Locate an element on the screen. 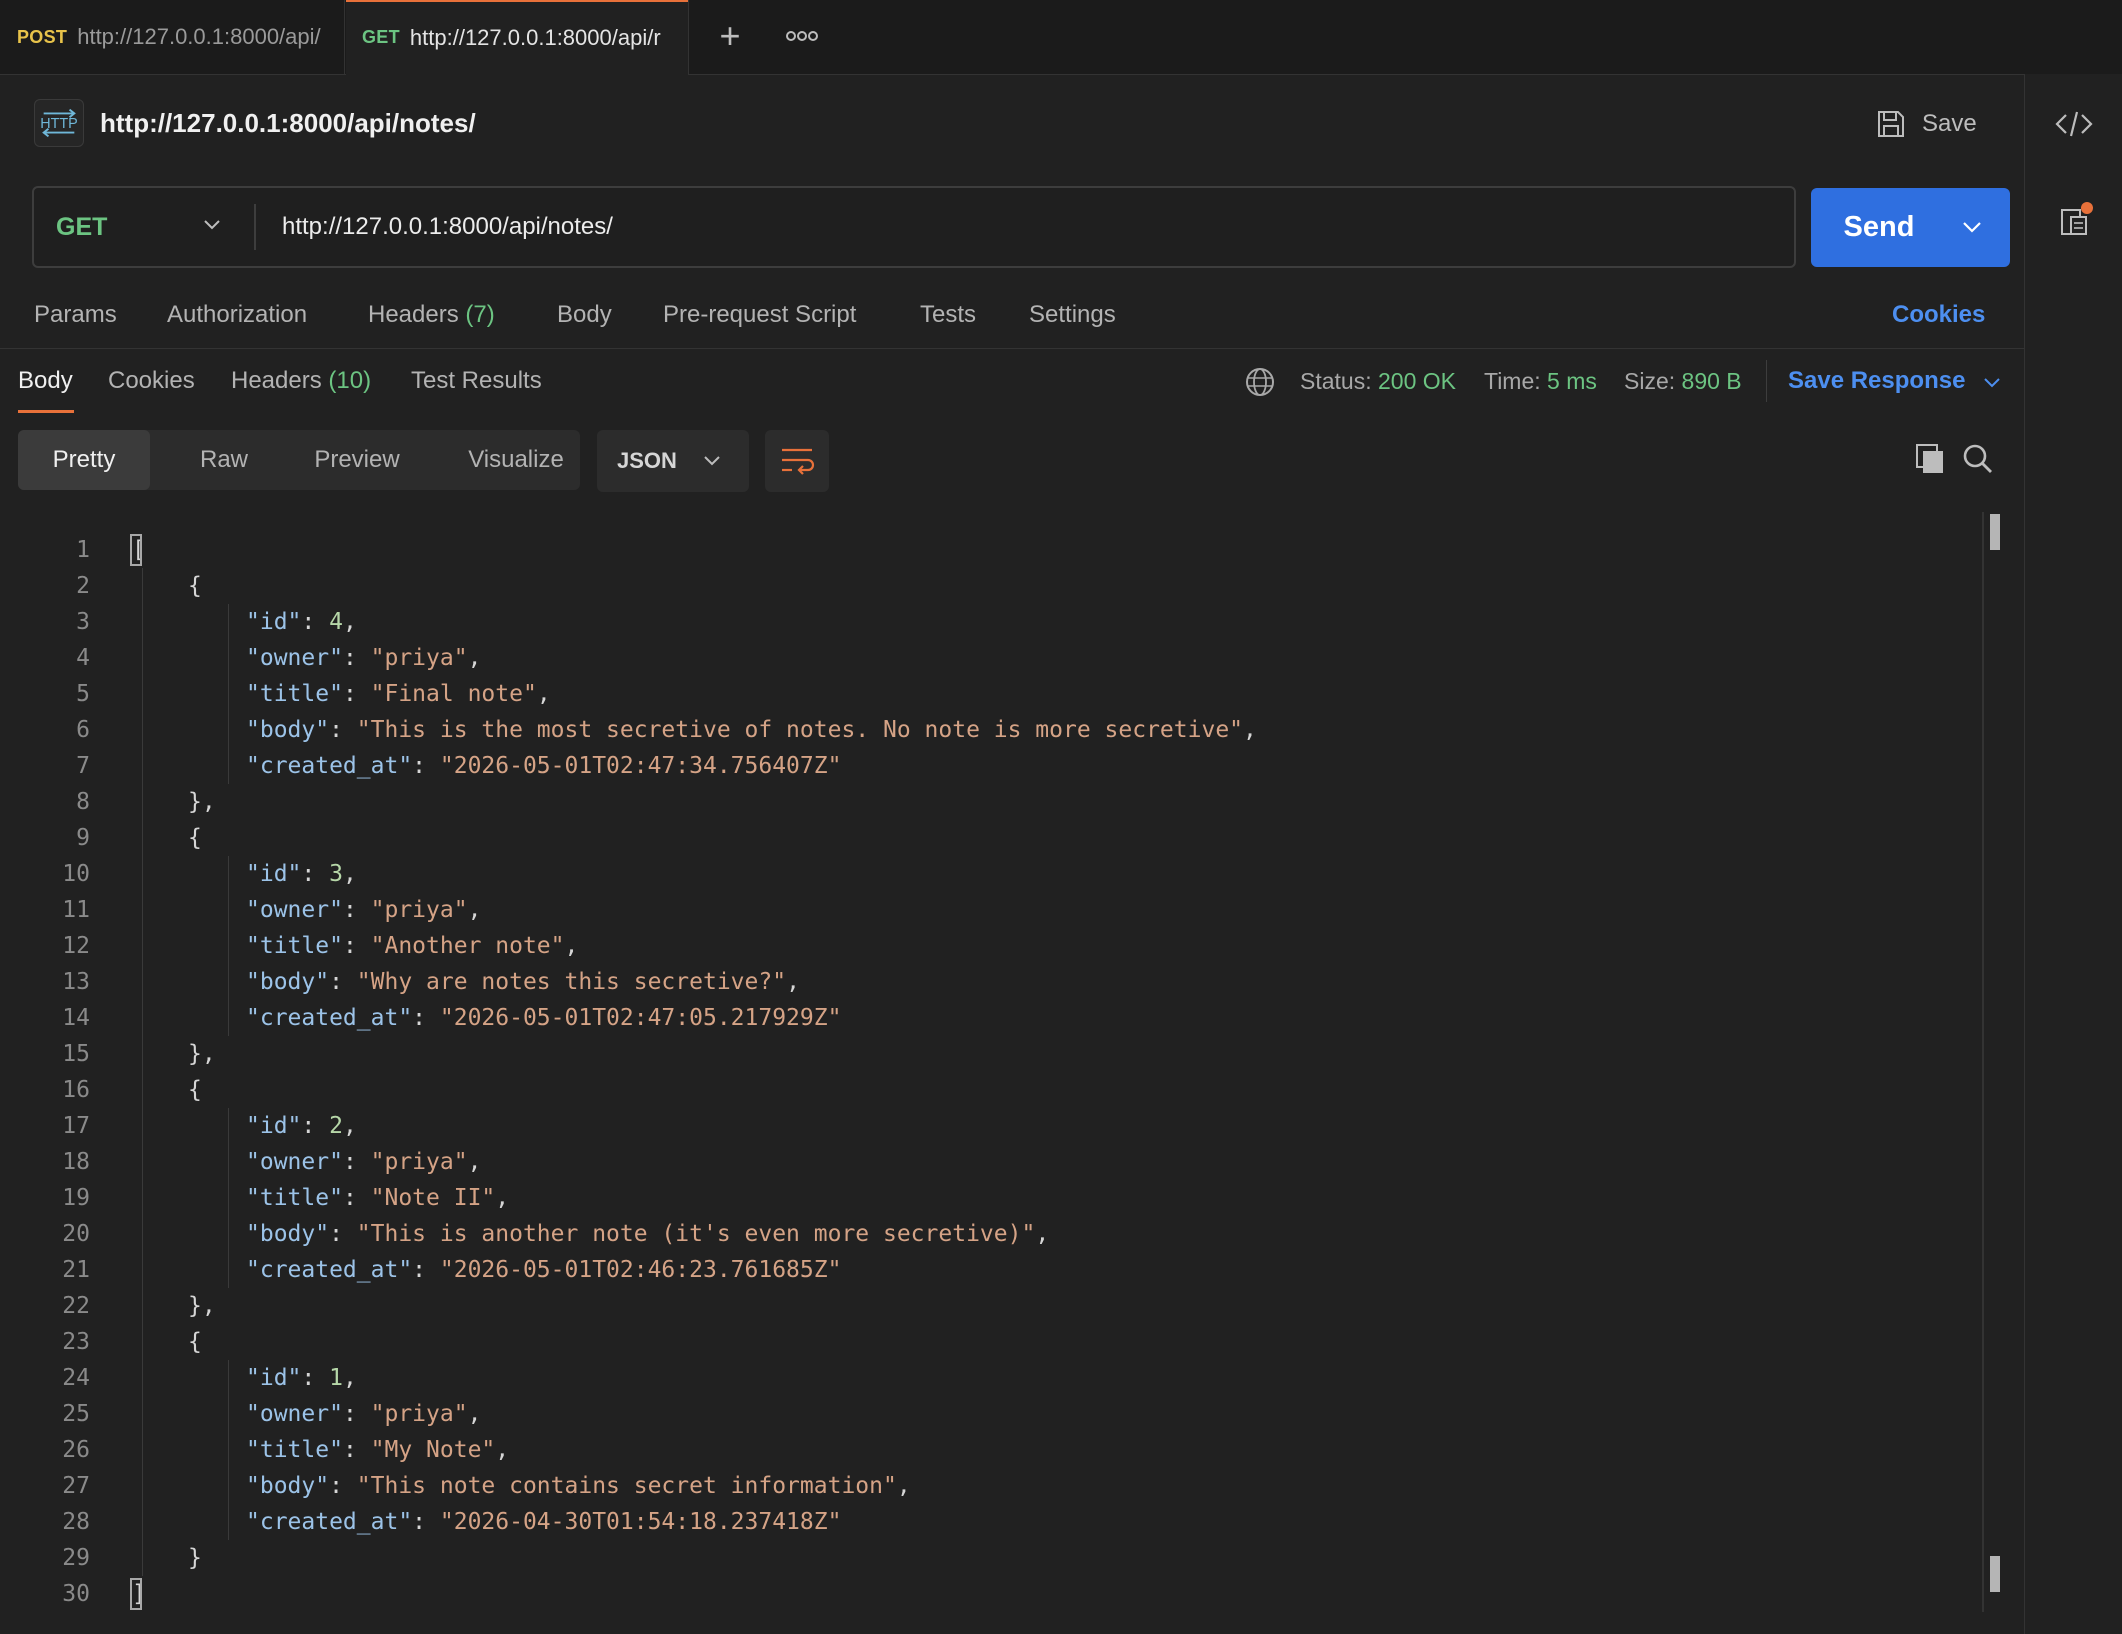 The width and height of the screenshot is (2122, 1634). view-preview: Preview is located at coordinates (357, 460).